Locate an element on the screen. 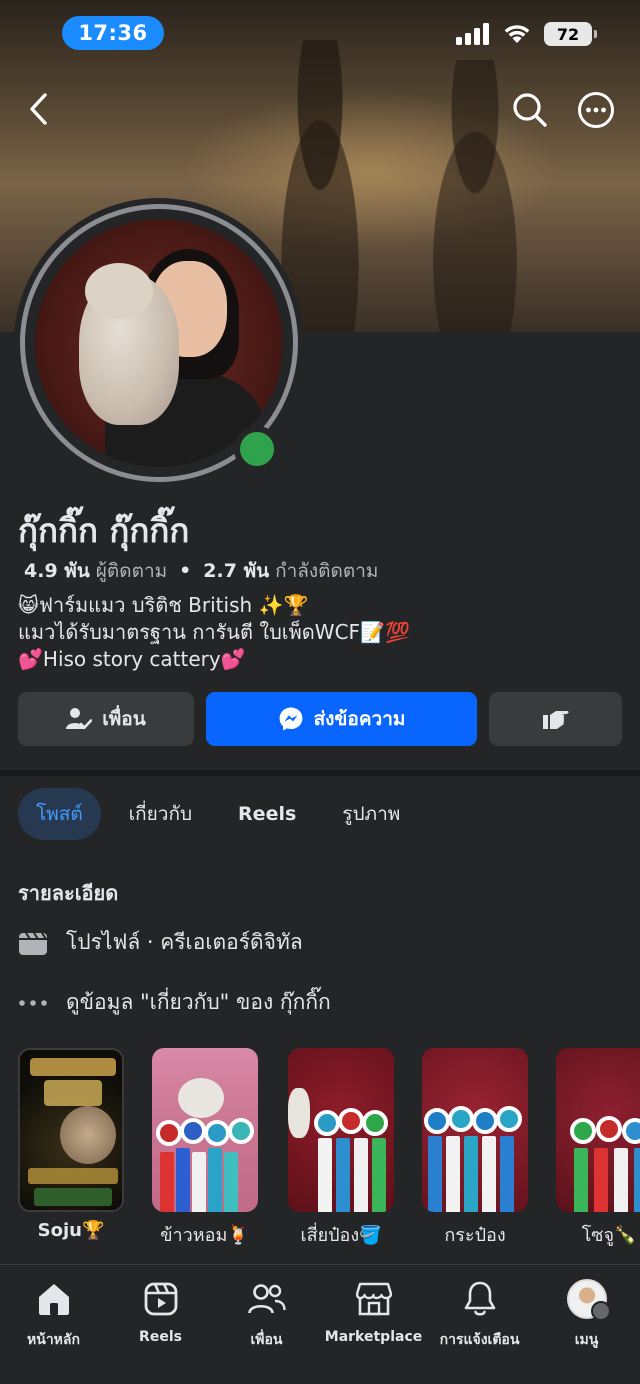 The height and width of the screenshot is (1384, 640). nav-menu: เมนู is located at coordinates (586, 1315).